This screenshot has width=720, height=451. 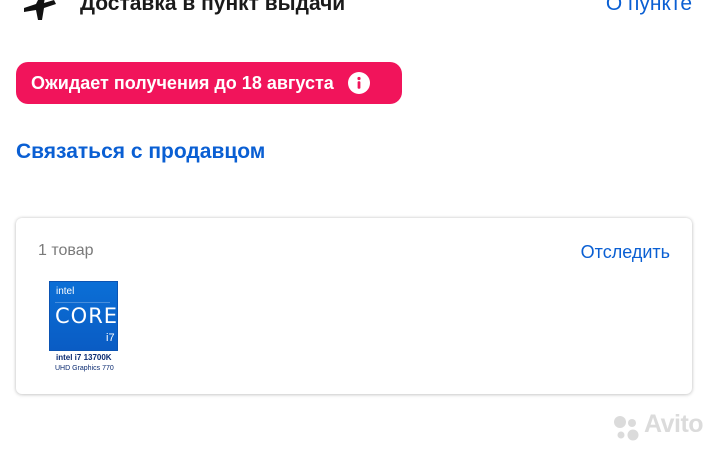 I want to click on core-logo: CORE, so click(x=87, y=316).